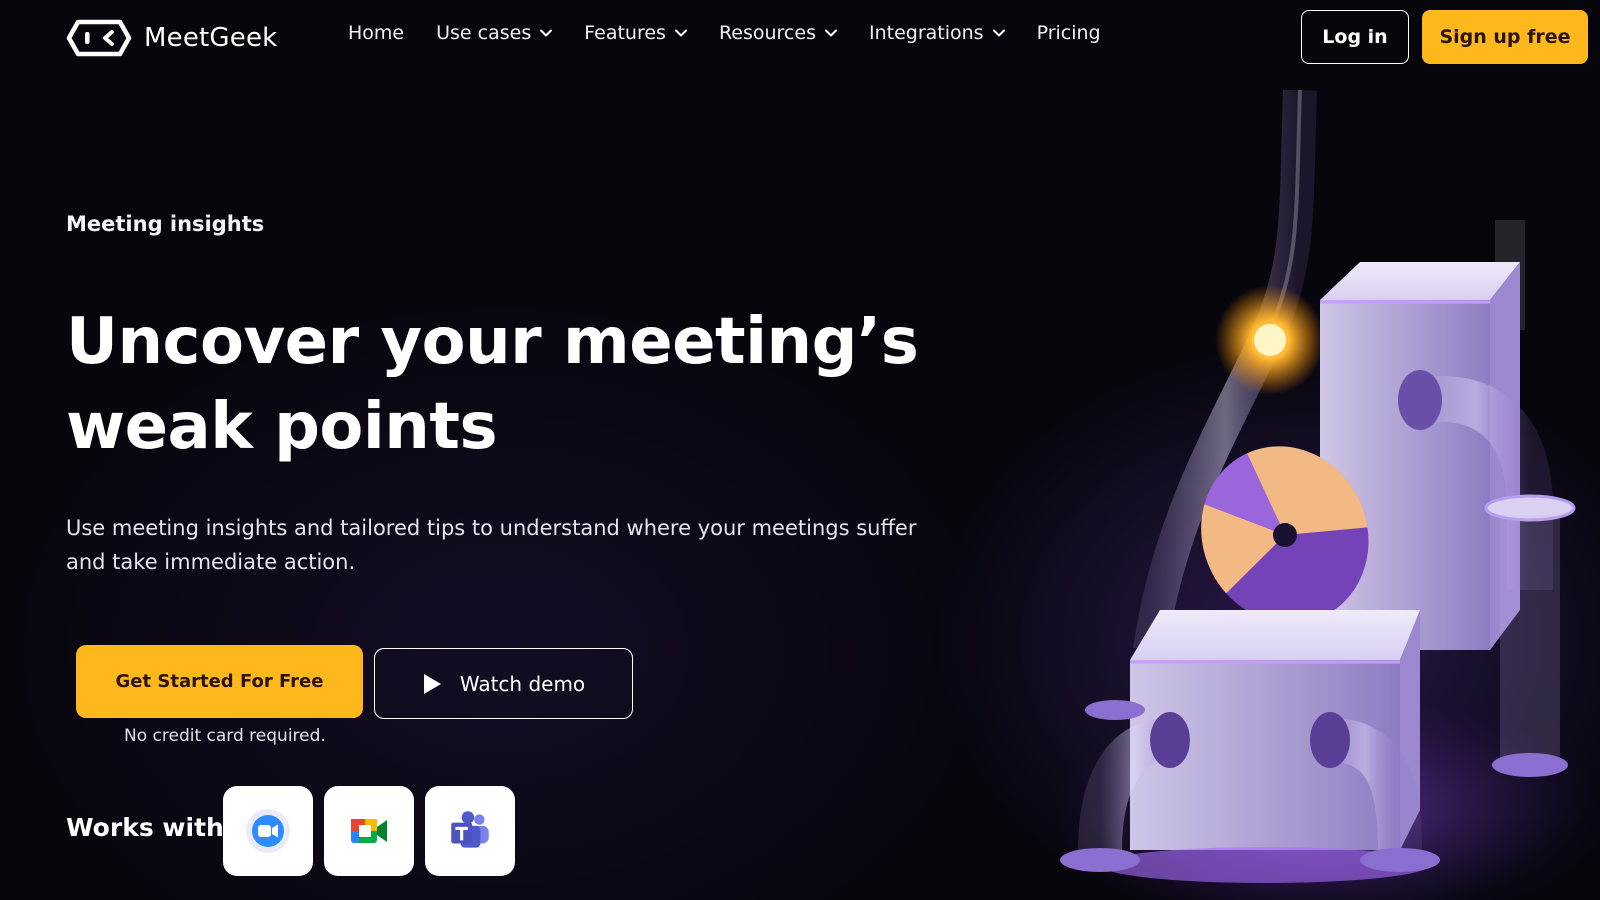 The width and height of the screenshot is (1600, 900). Describe the element at coordinates (522, 683) in the screenshot. I see `watch-demo-label: Watch demo` at that location.